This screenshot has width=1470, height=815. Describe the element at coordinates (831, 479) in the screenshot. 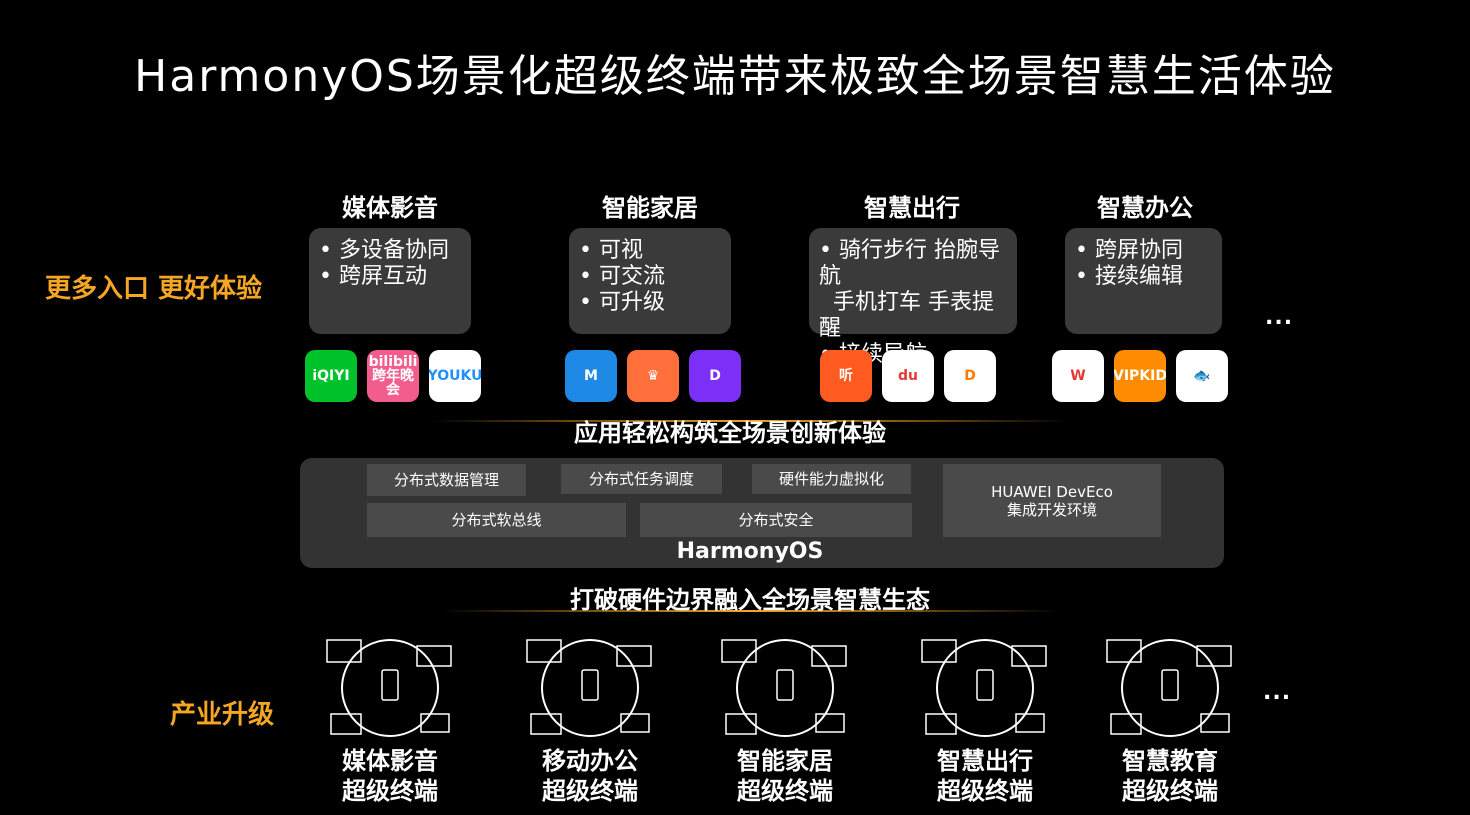

I see `module-hardware-virtualization: 硬件能力虚拟化` at that location.